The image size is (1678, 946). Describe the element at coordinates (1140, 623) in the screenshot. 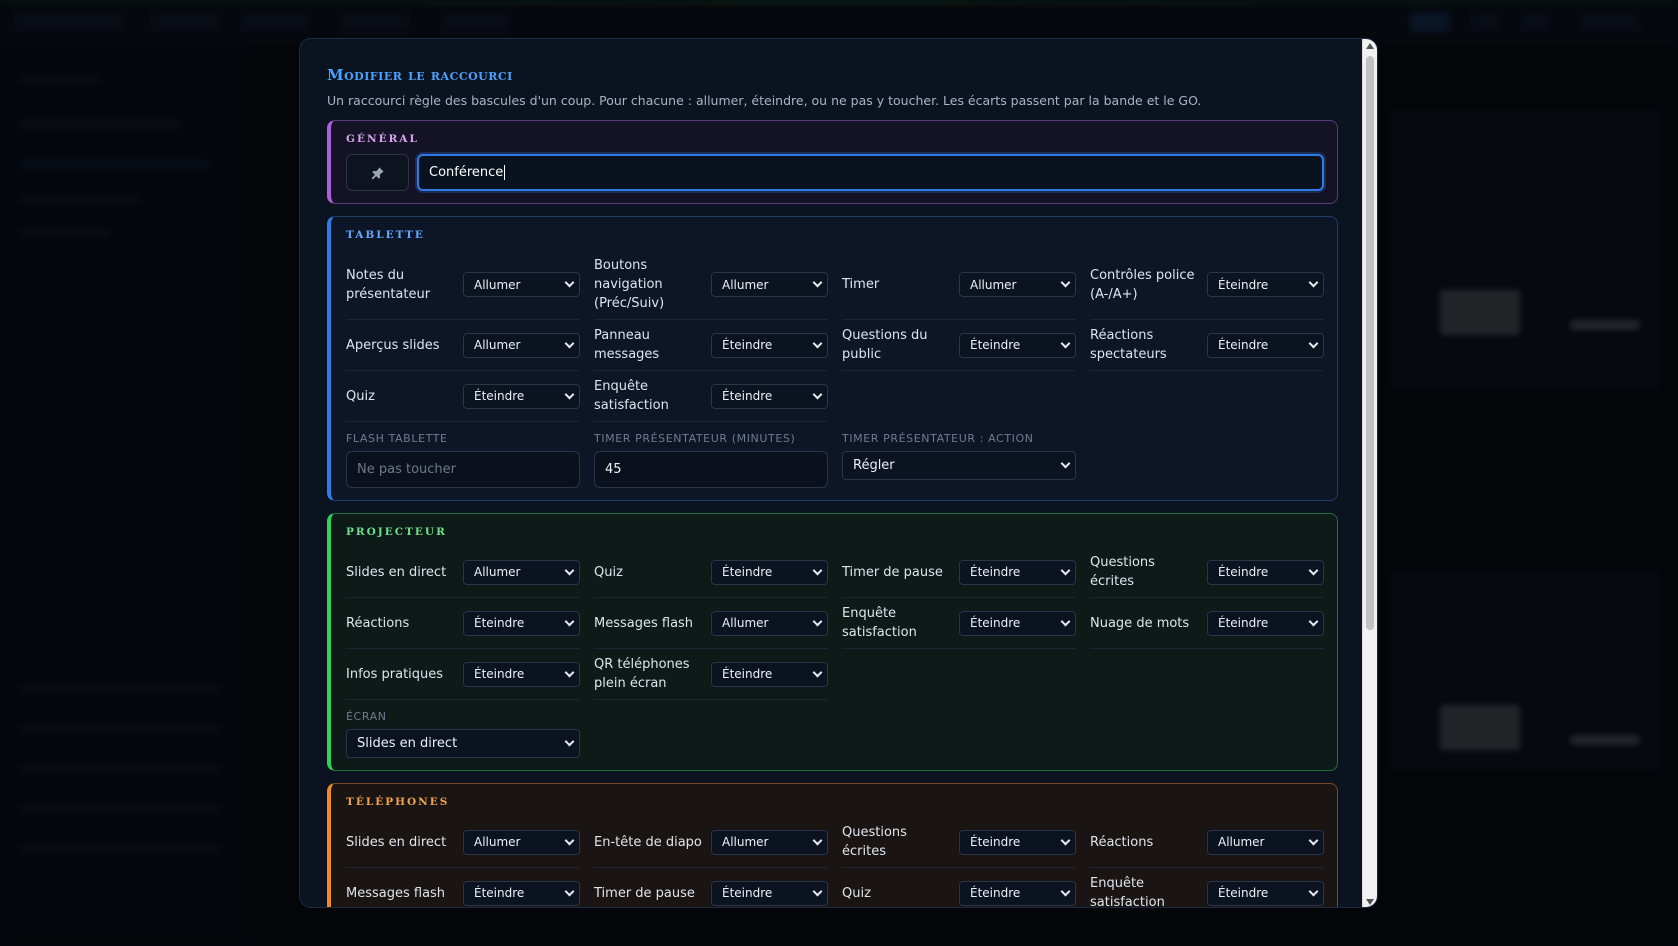

I see `toggle-label: Nuage de mots` at that location.